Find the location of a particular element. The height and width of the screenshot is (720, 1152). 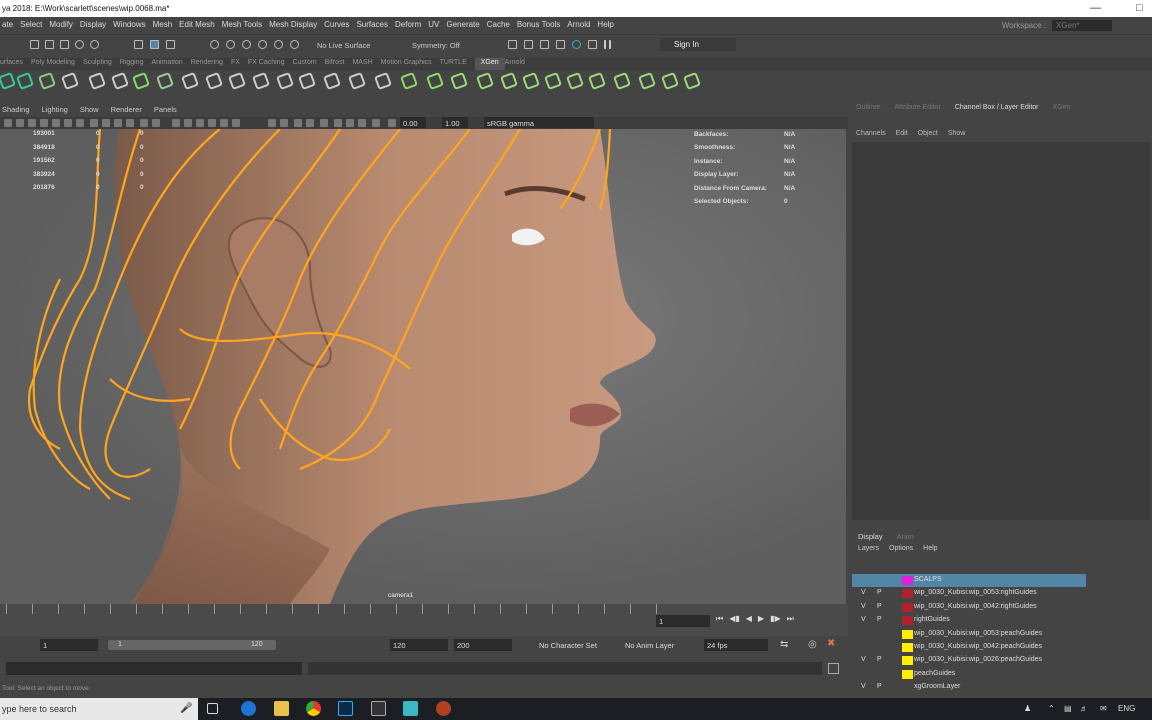

new-scene-icon is located at coordinates (34, 44).